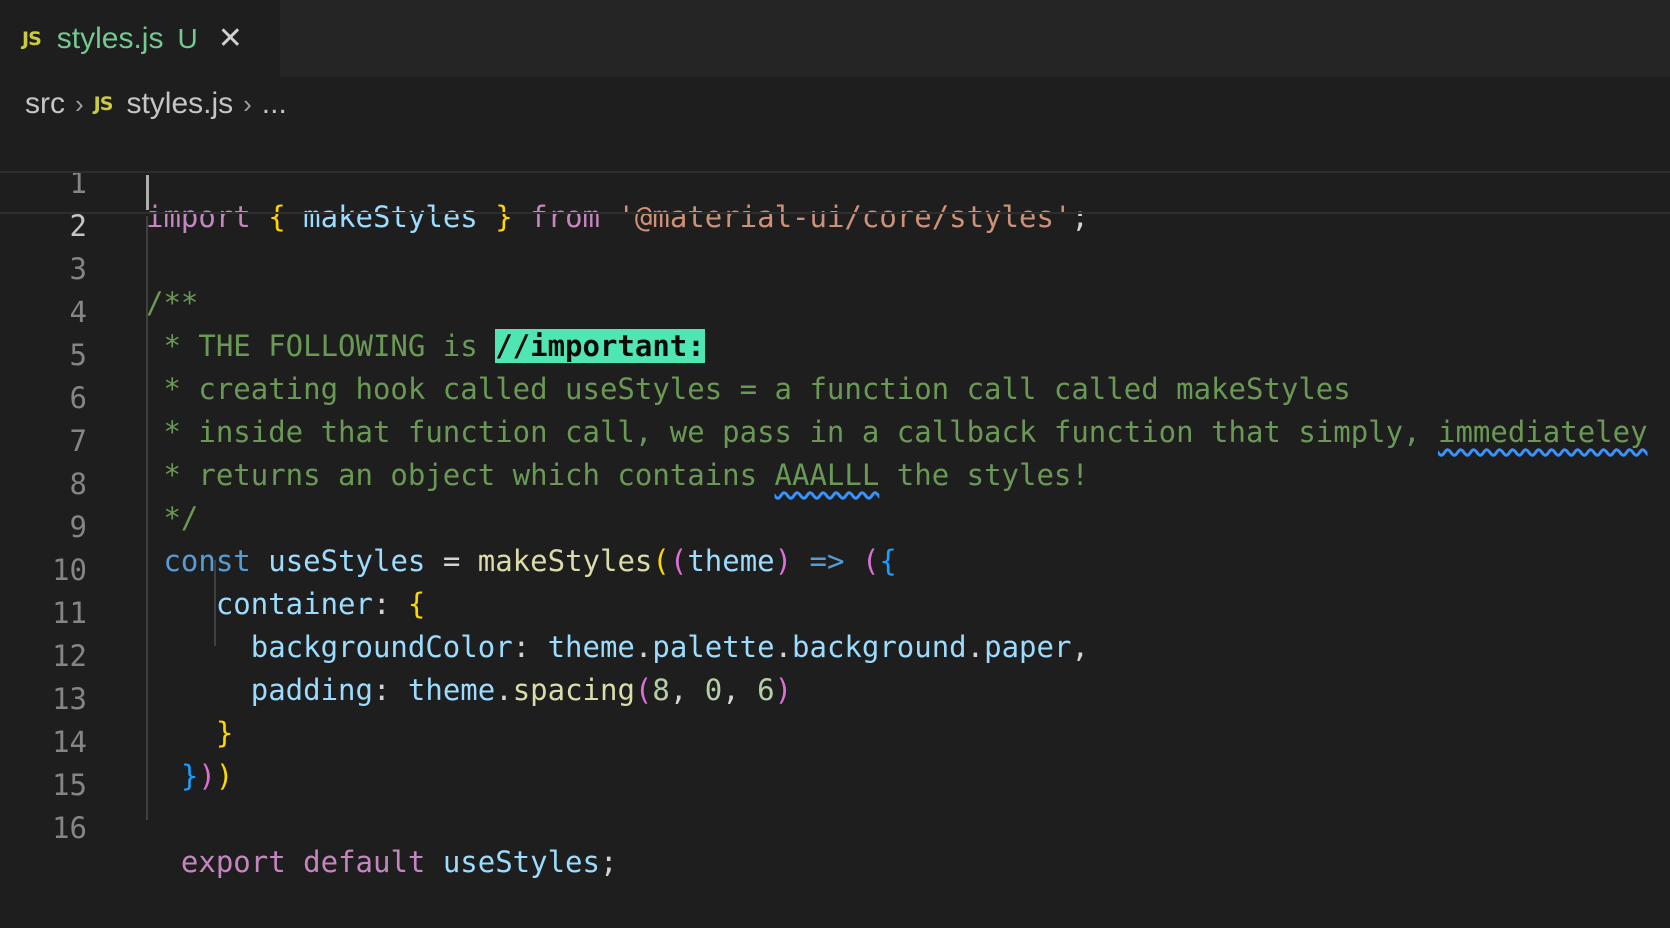 This screenshot has height=928, width=1670. Describe the element at coordinates (835, 654) in the screenshot. I see `code-line-12: 12 padding: theme.spacing(8, 0, 6)` at that location.